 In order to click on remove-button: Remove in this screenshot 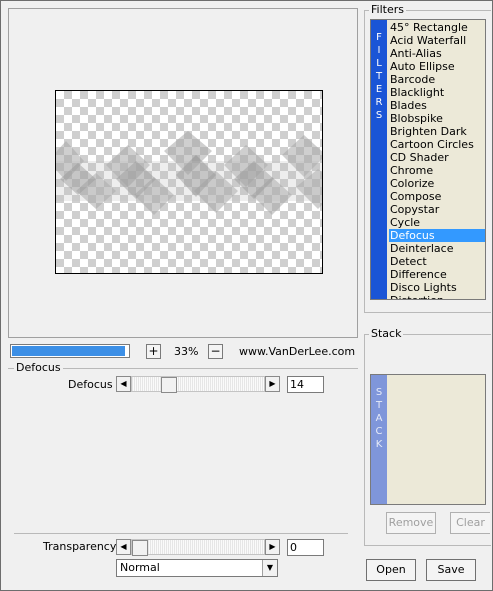, I will do `click(411, 523)`.